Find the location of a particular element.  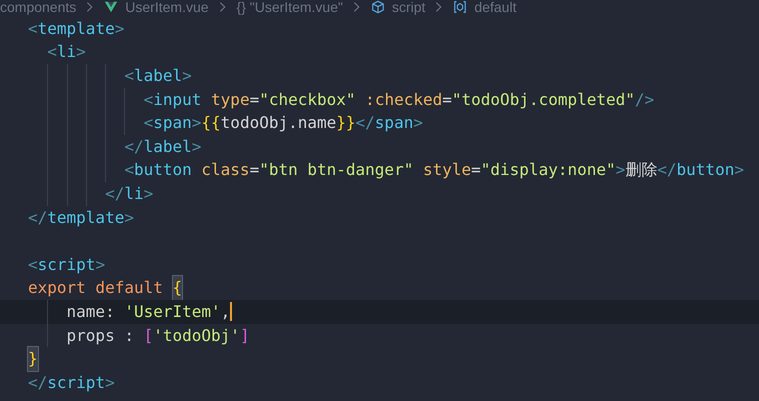

vue-logo-icon is located at coordinates (111, 7).